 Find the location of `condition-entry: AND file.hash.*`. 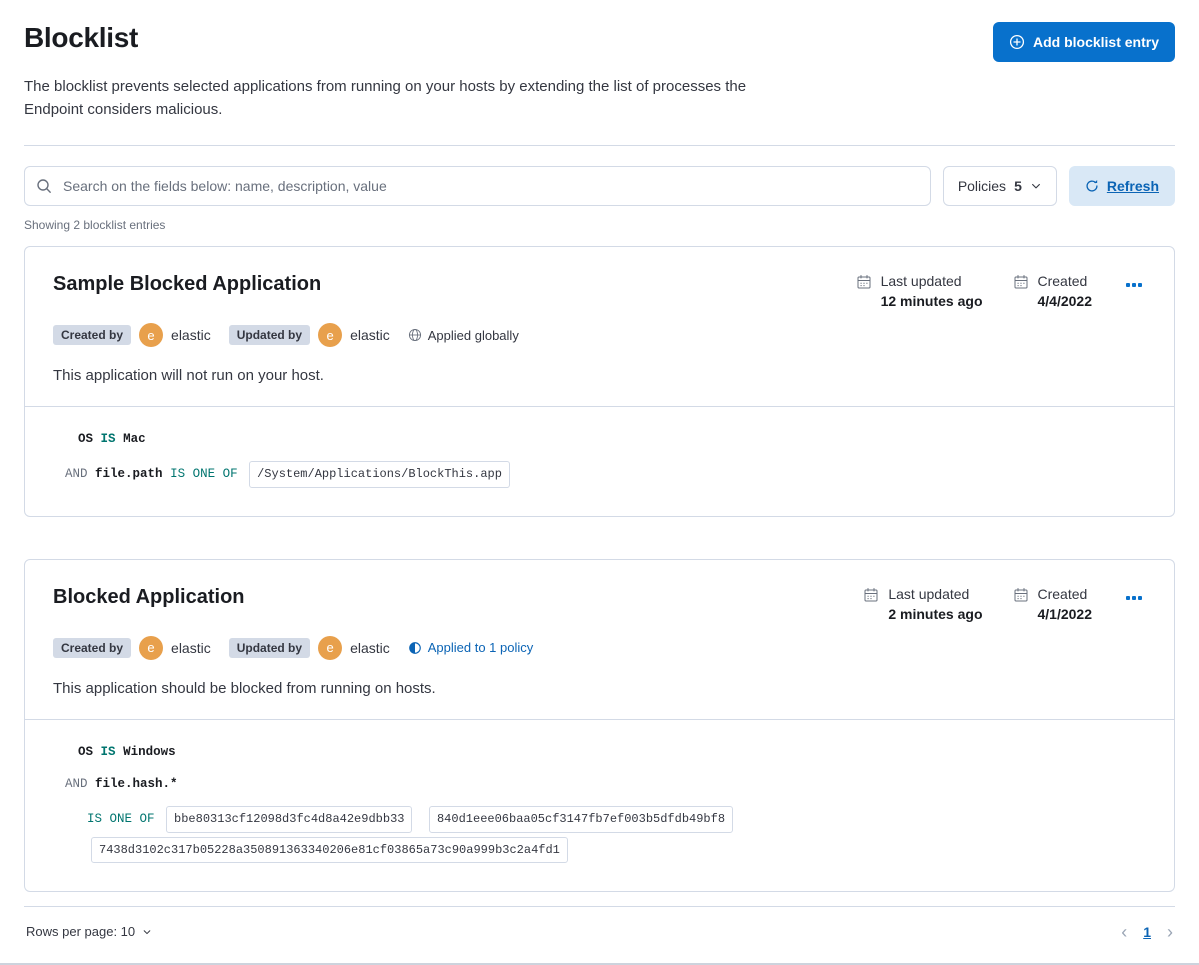

condition-entry: AND file.hash.* is located at coordinates (121, 783).